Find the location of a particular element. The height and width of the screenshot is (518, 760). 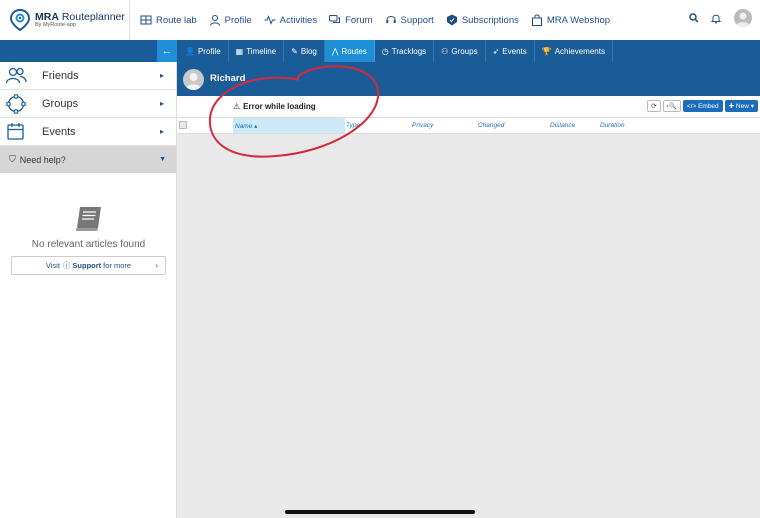

chevron-right-icon: › is located at coordinates (156, 265).